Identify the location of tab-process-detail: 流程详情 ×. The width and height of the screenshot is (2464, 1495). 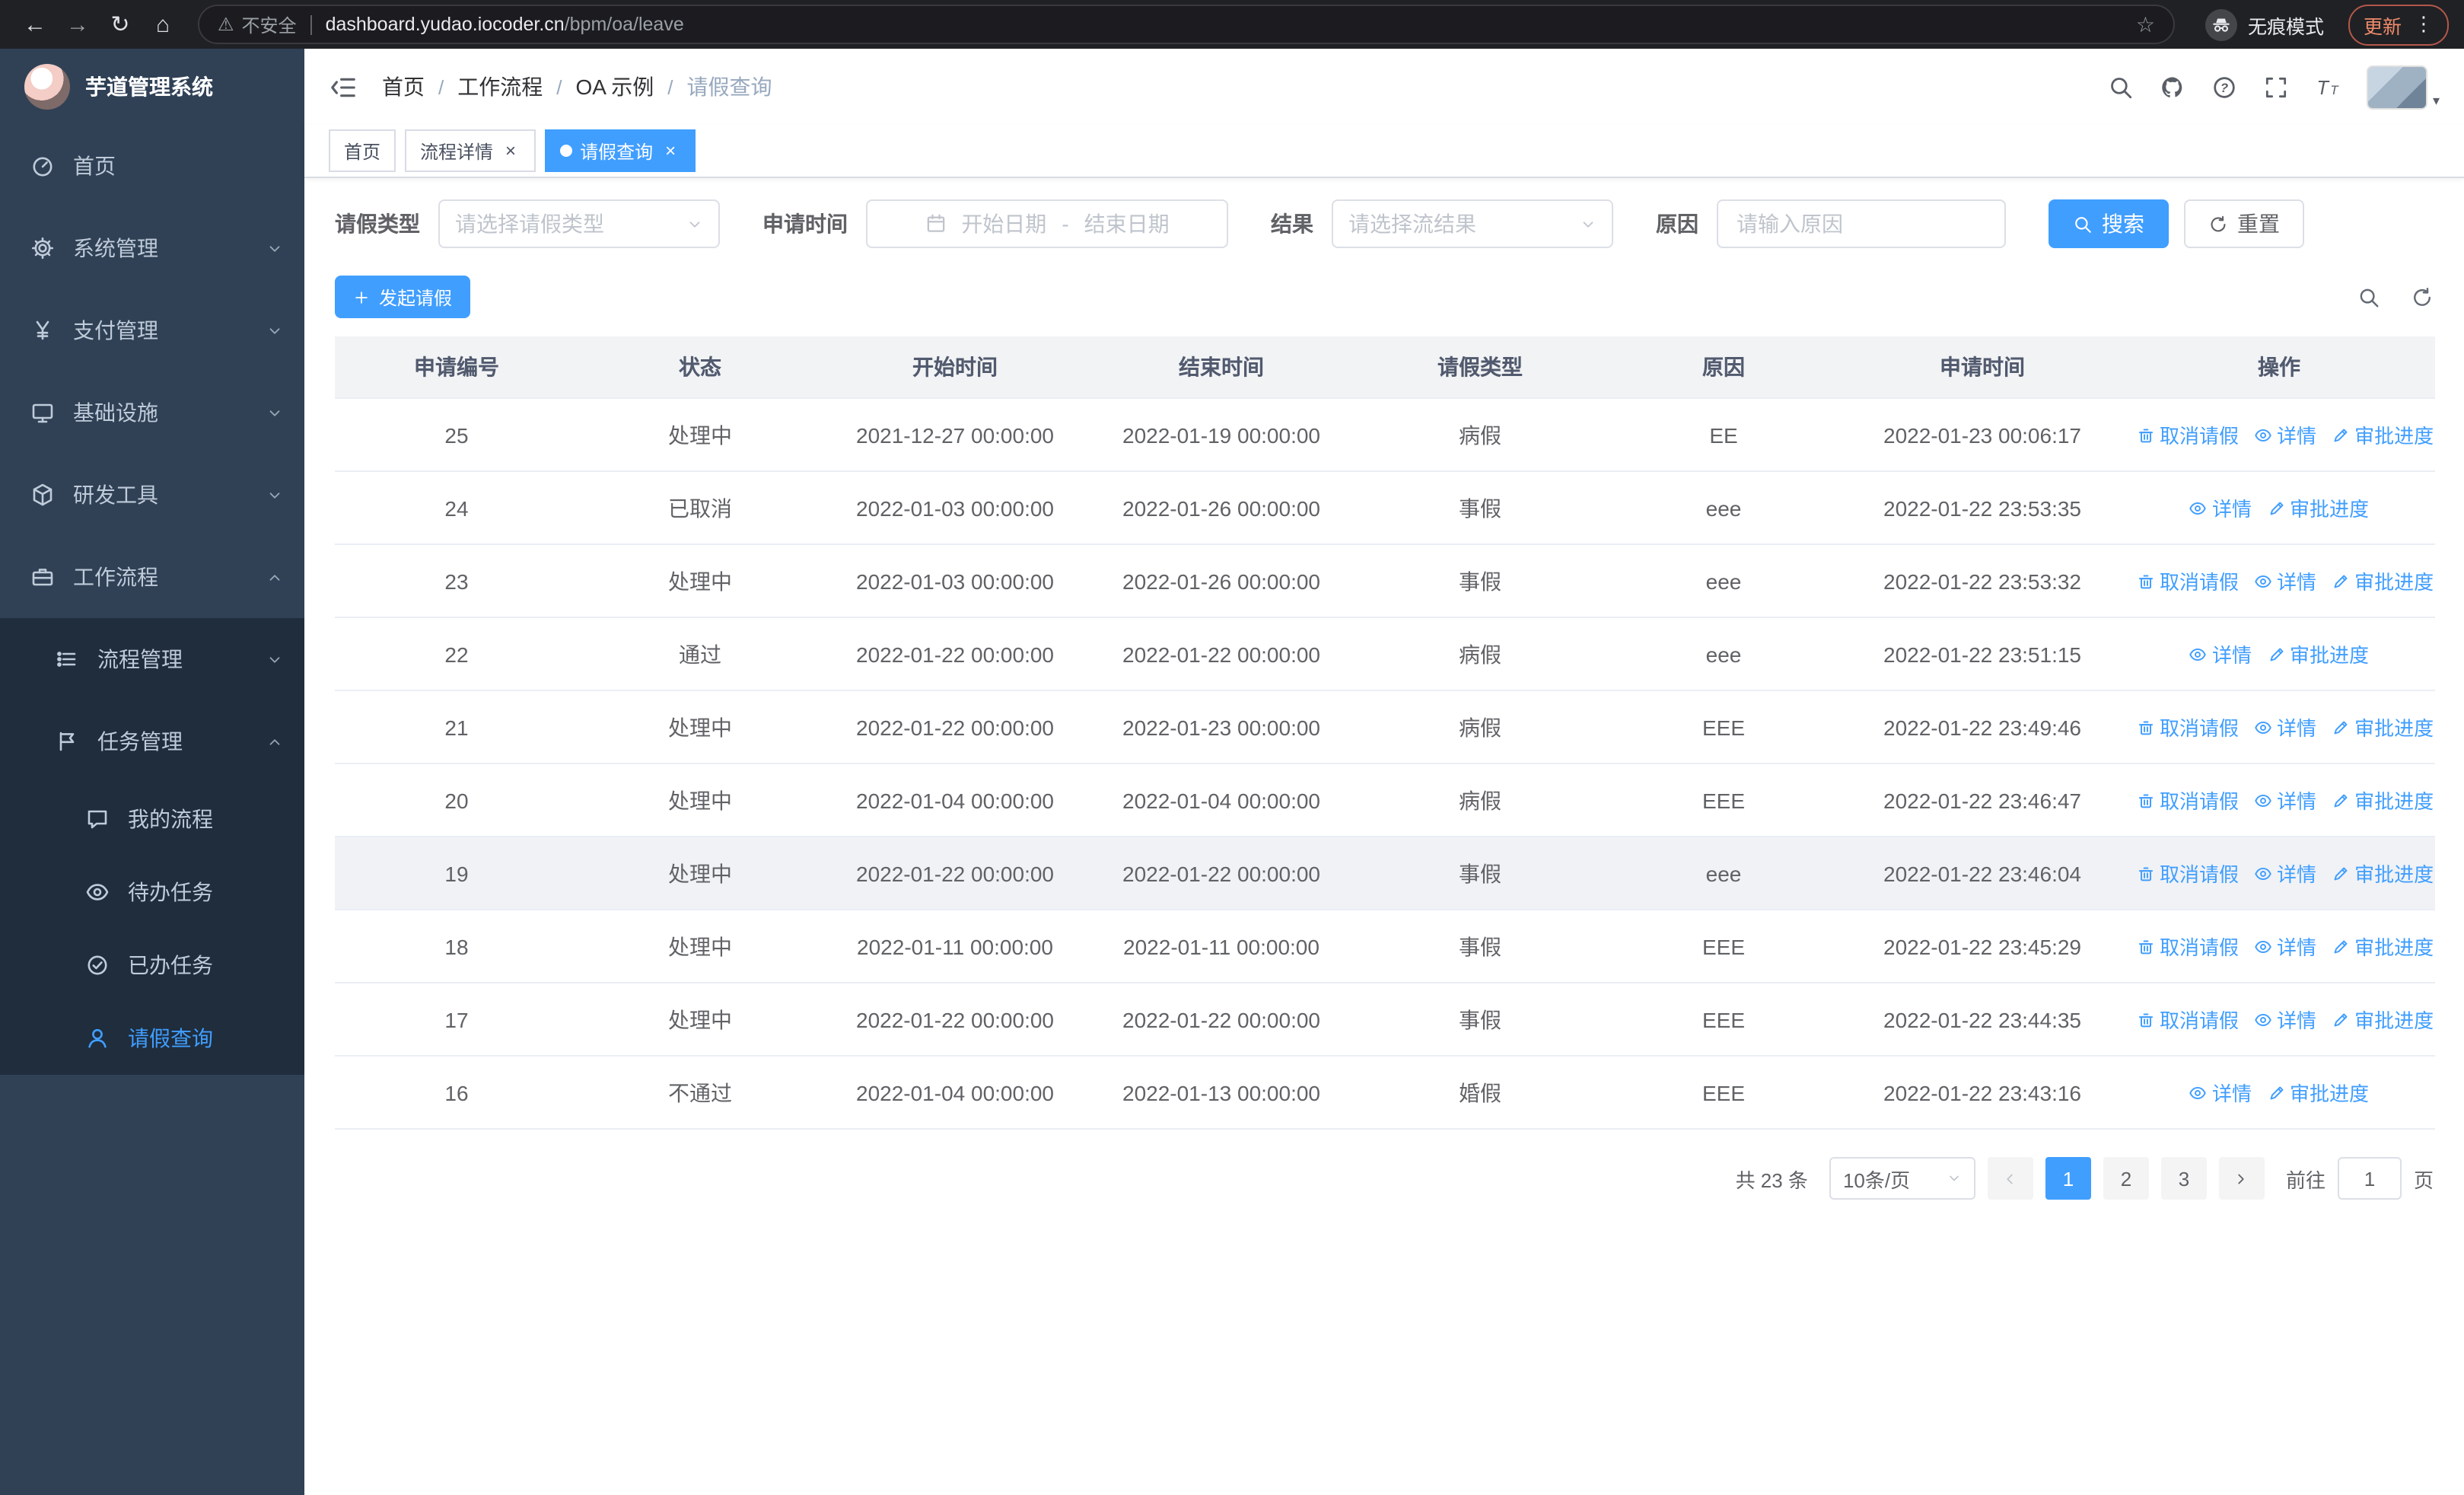
(470, 150).